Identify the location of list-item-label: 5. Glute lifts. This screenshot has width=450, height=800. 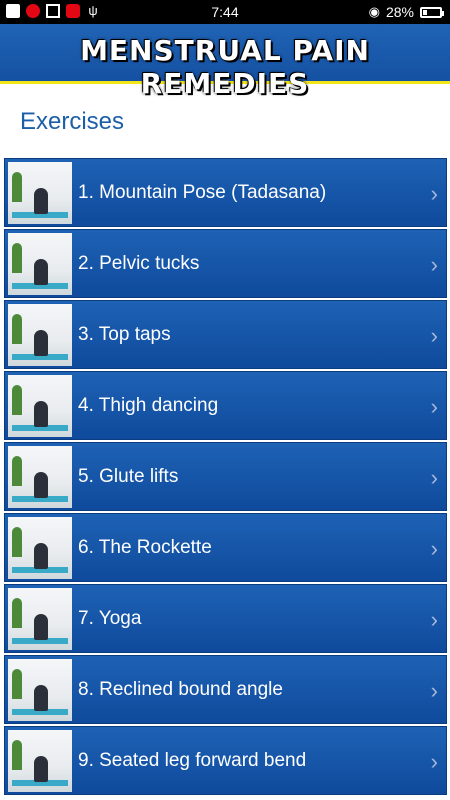
(128, 476).